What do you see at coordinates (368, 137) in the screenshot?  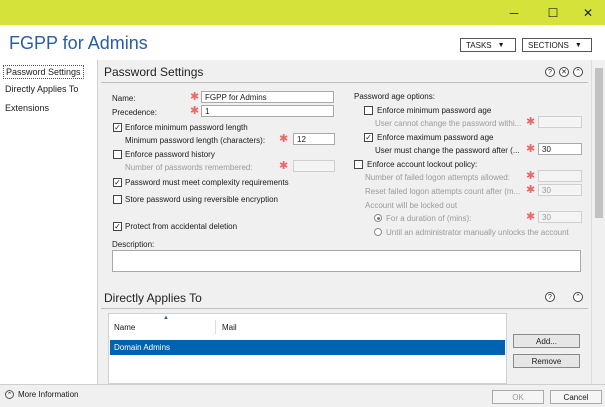 I see `enforce-max-age-checkbox: ✓` at bounding box center [368, 137].